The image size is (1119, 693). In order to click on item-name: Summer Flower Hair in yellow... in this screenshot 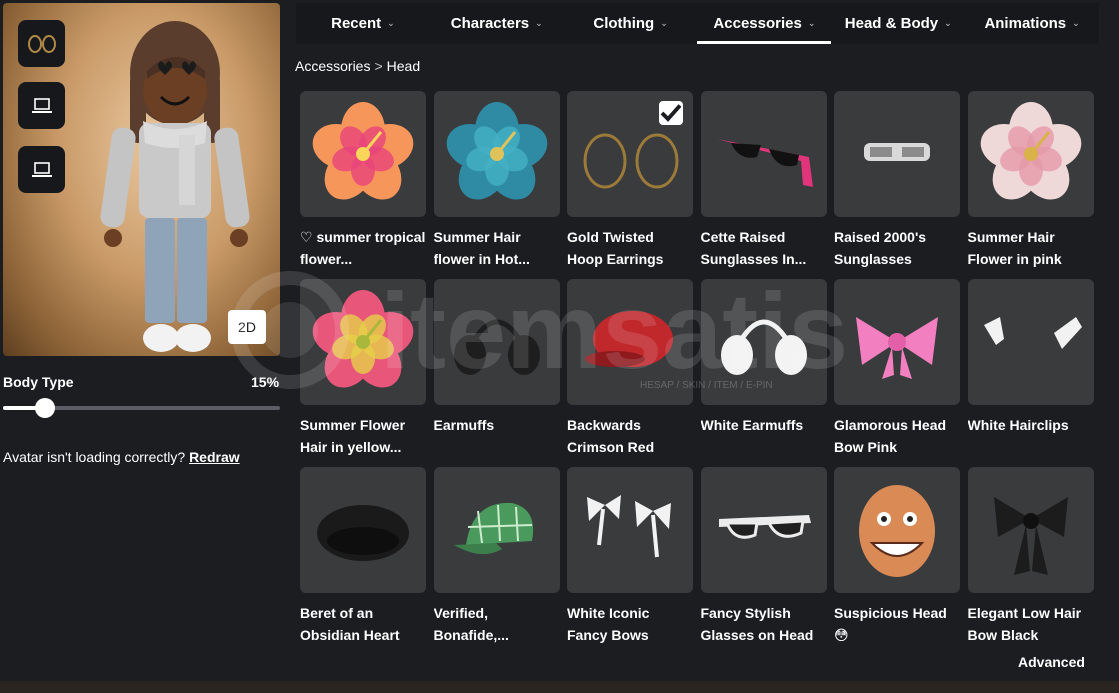, I will do `click(353, 436)`.